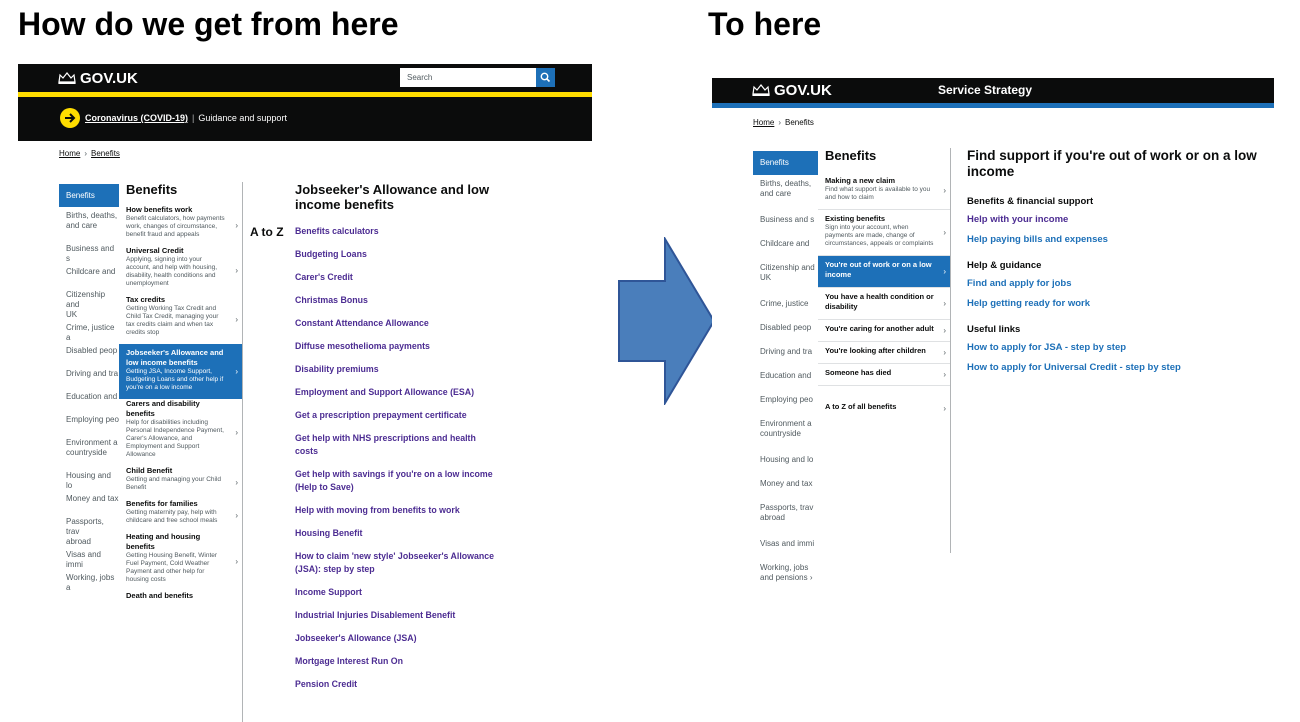  I want to click on sidebar-item: Crime, justice a, so click(89, 330).